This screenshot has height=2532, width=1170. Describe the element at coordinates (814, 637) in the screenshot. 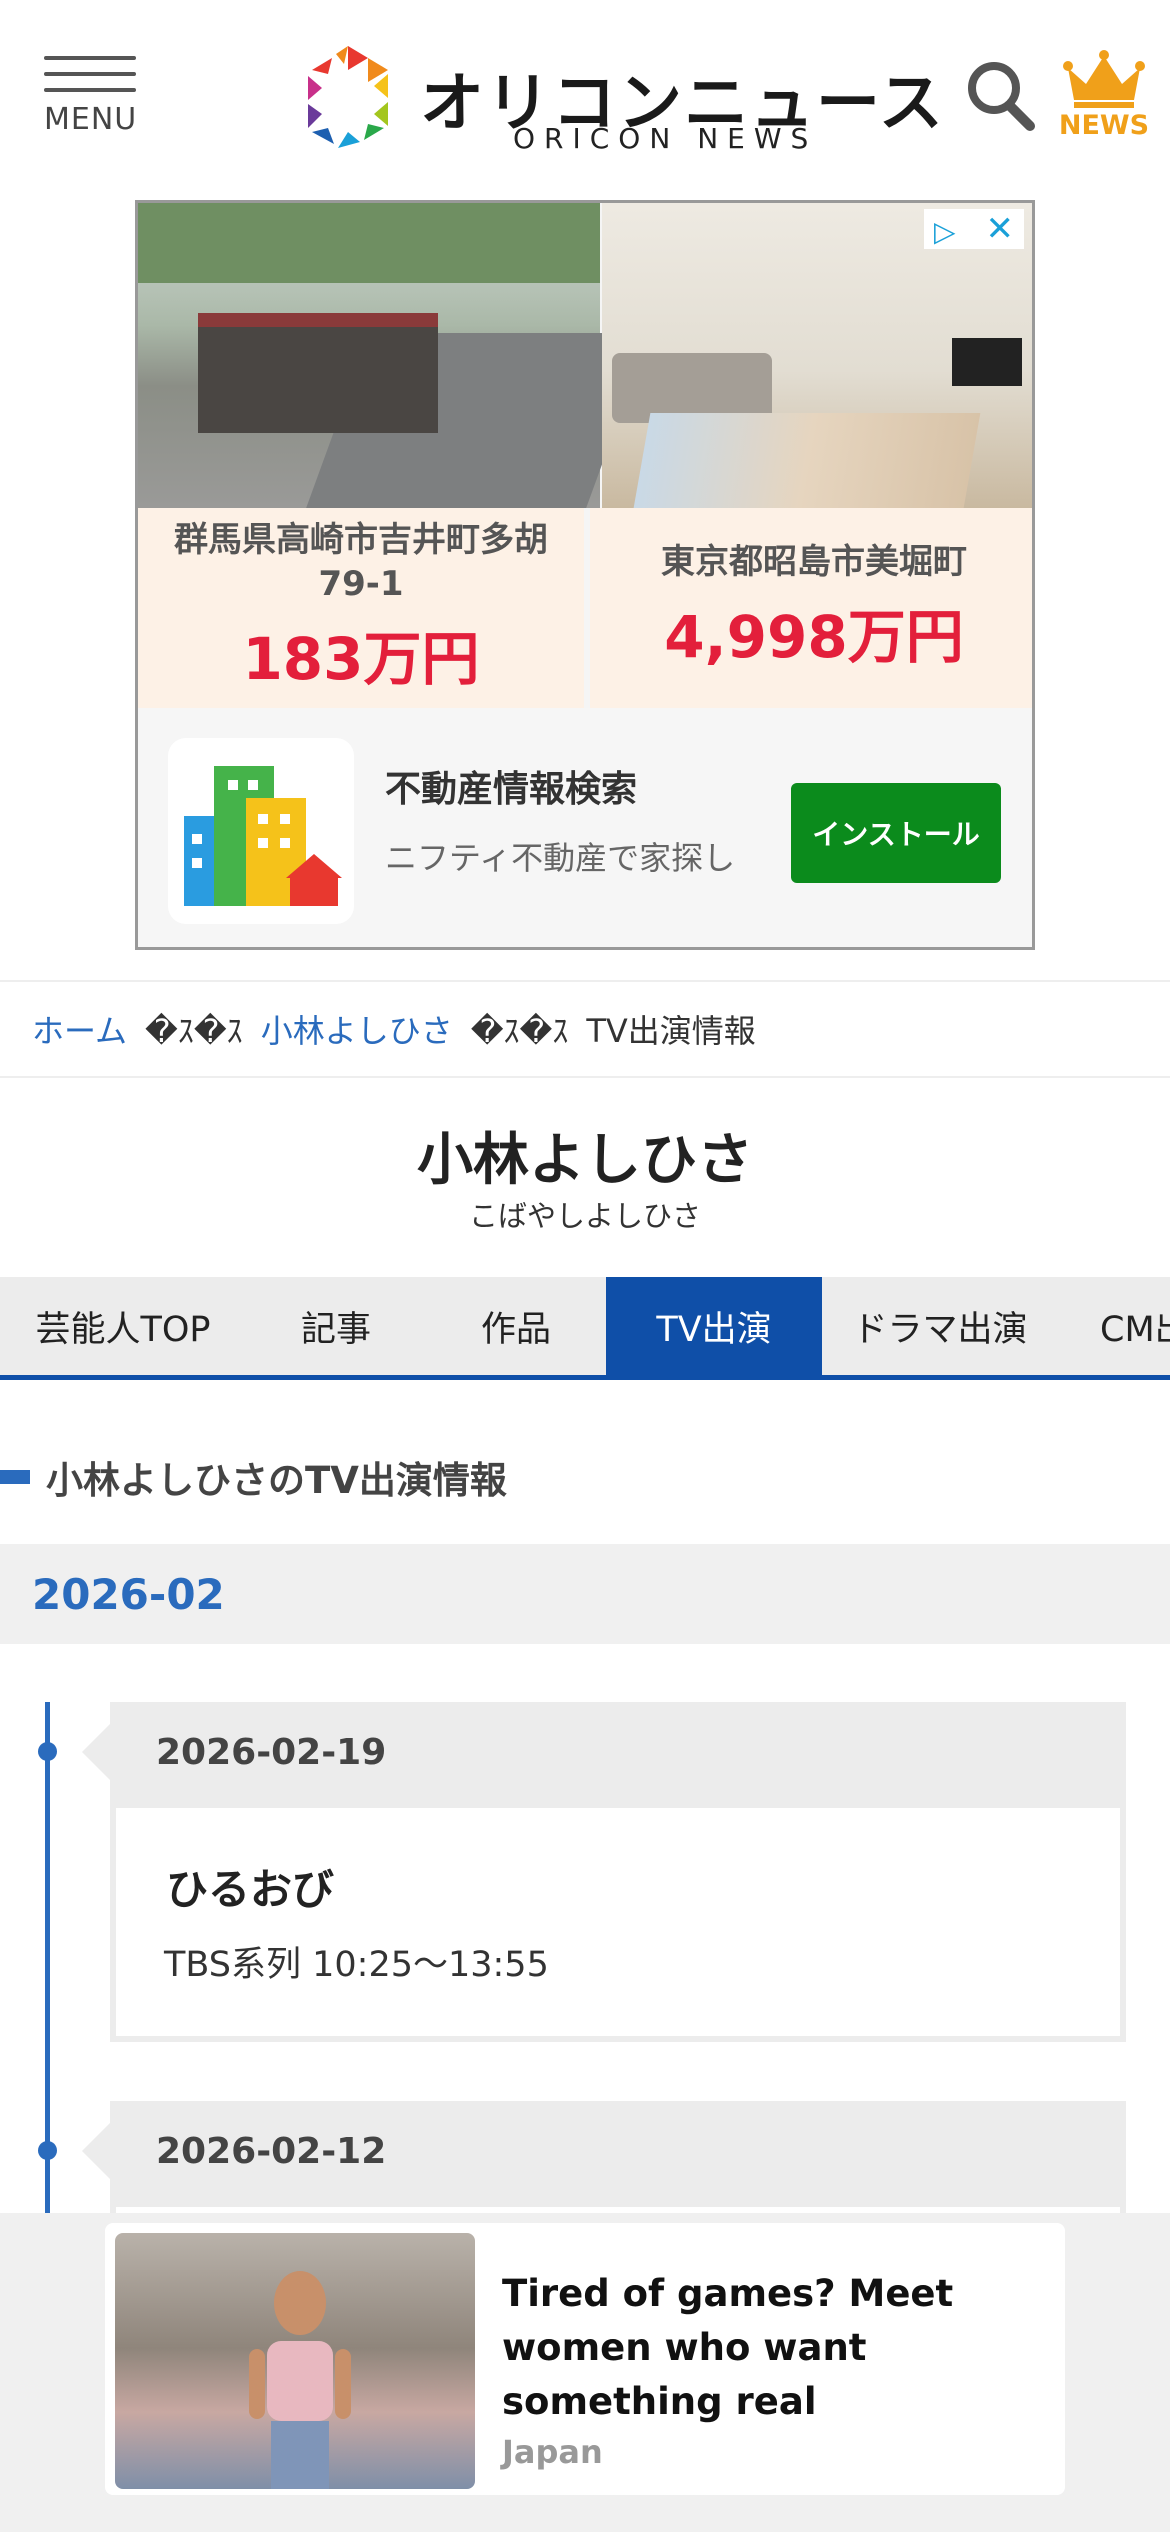

I see `listing-price: 4,998万円` at that location.